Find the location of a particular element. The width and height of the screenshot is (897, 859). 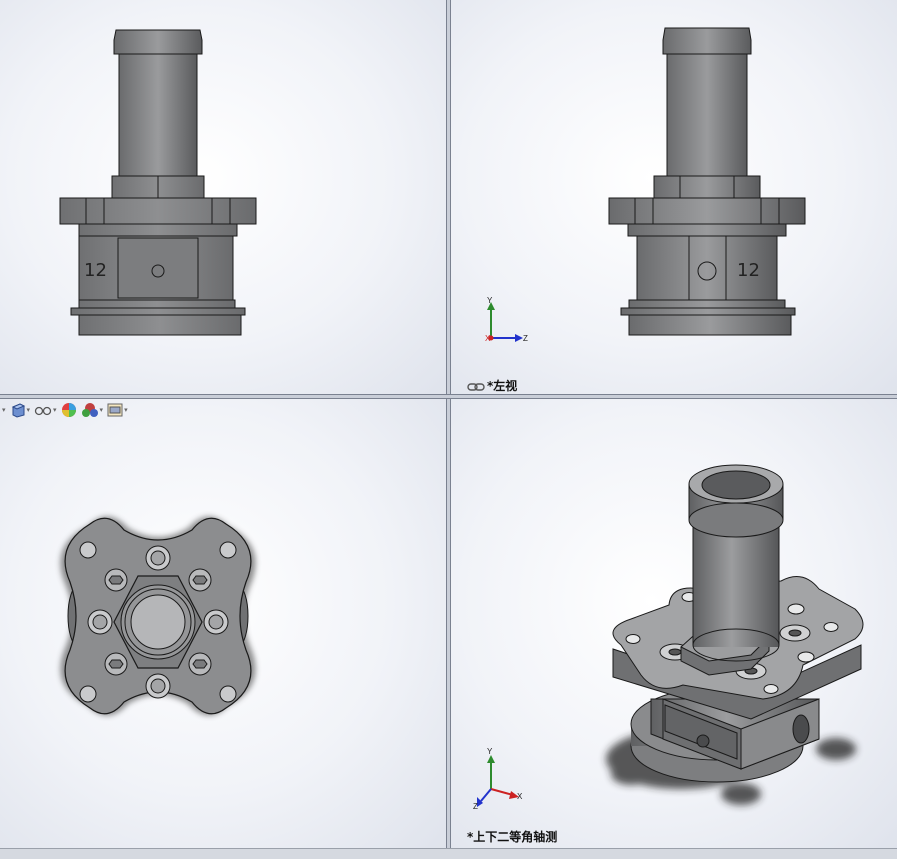

view-name-label: *左视 is located at coordinates (492, 385).